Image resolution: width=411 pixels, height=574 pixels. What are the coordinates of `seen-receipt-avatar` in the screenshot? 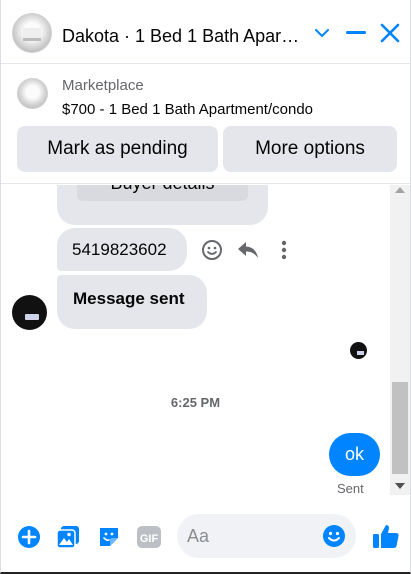 It's located at (358, 350).